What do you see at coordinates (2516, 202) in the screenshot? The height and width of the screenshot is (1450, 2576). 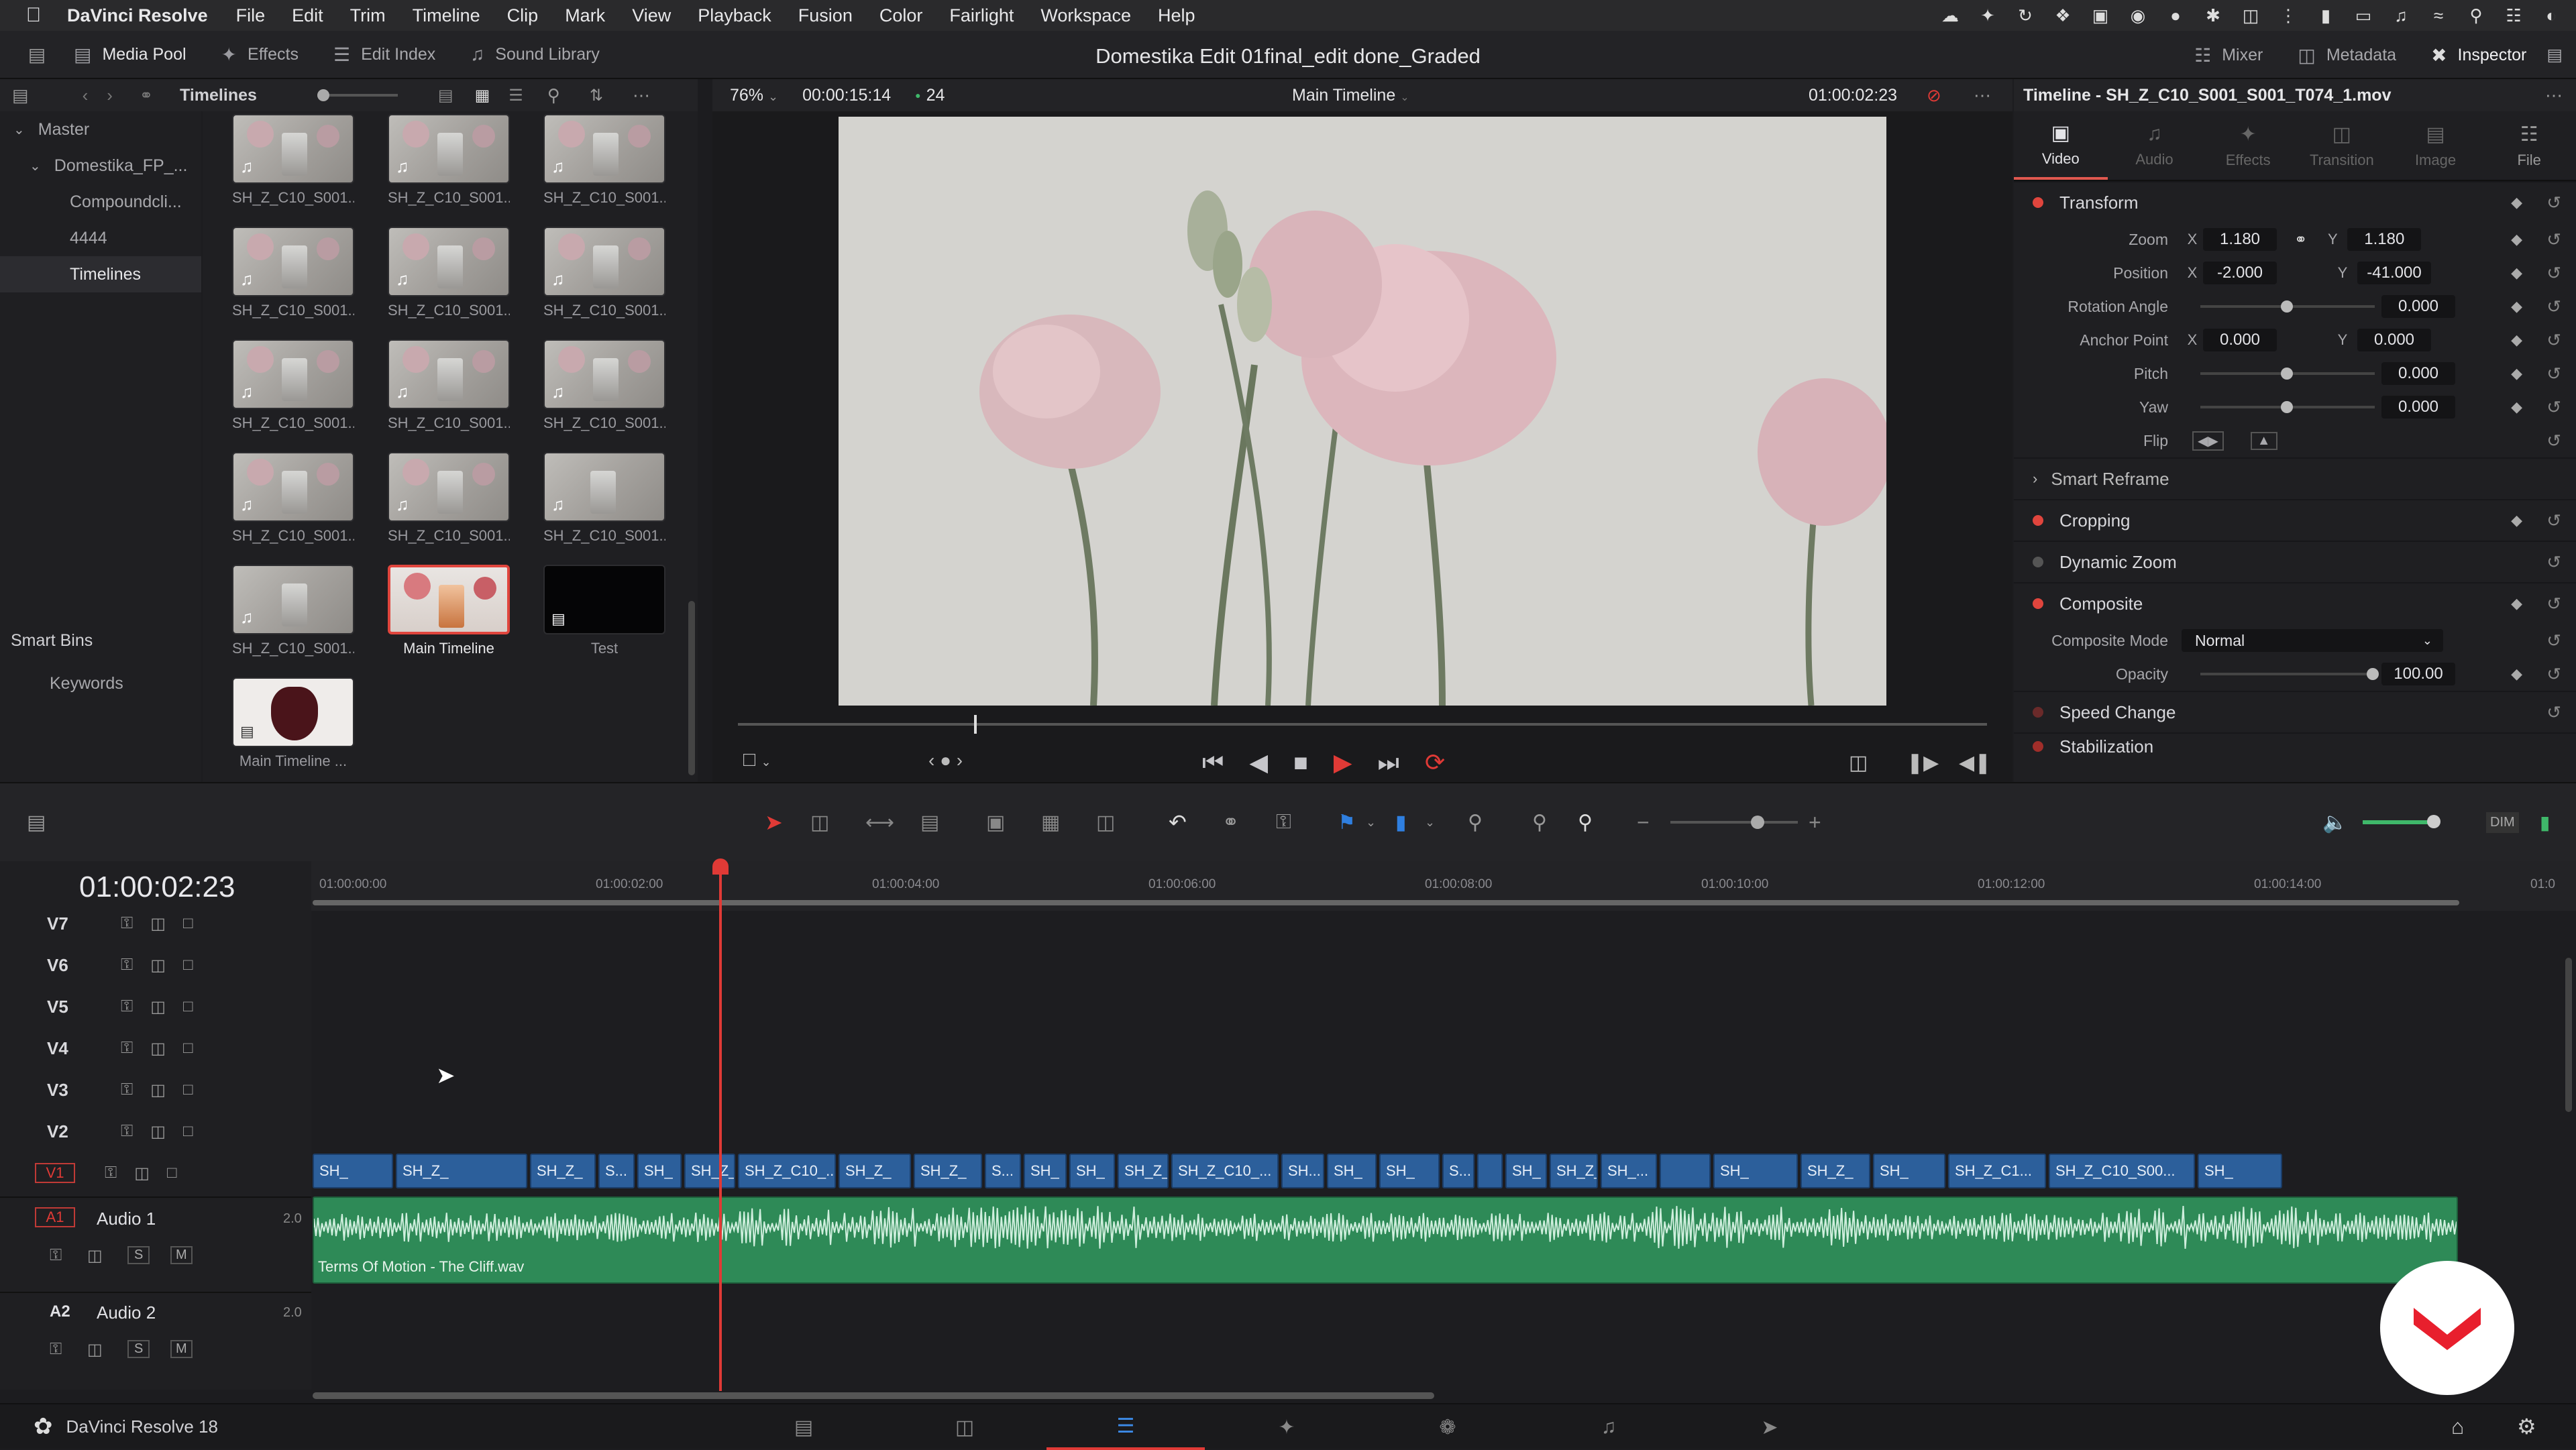 I see `keyframe-icon: ◆` at bounding box center [2516, 202].